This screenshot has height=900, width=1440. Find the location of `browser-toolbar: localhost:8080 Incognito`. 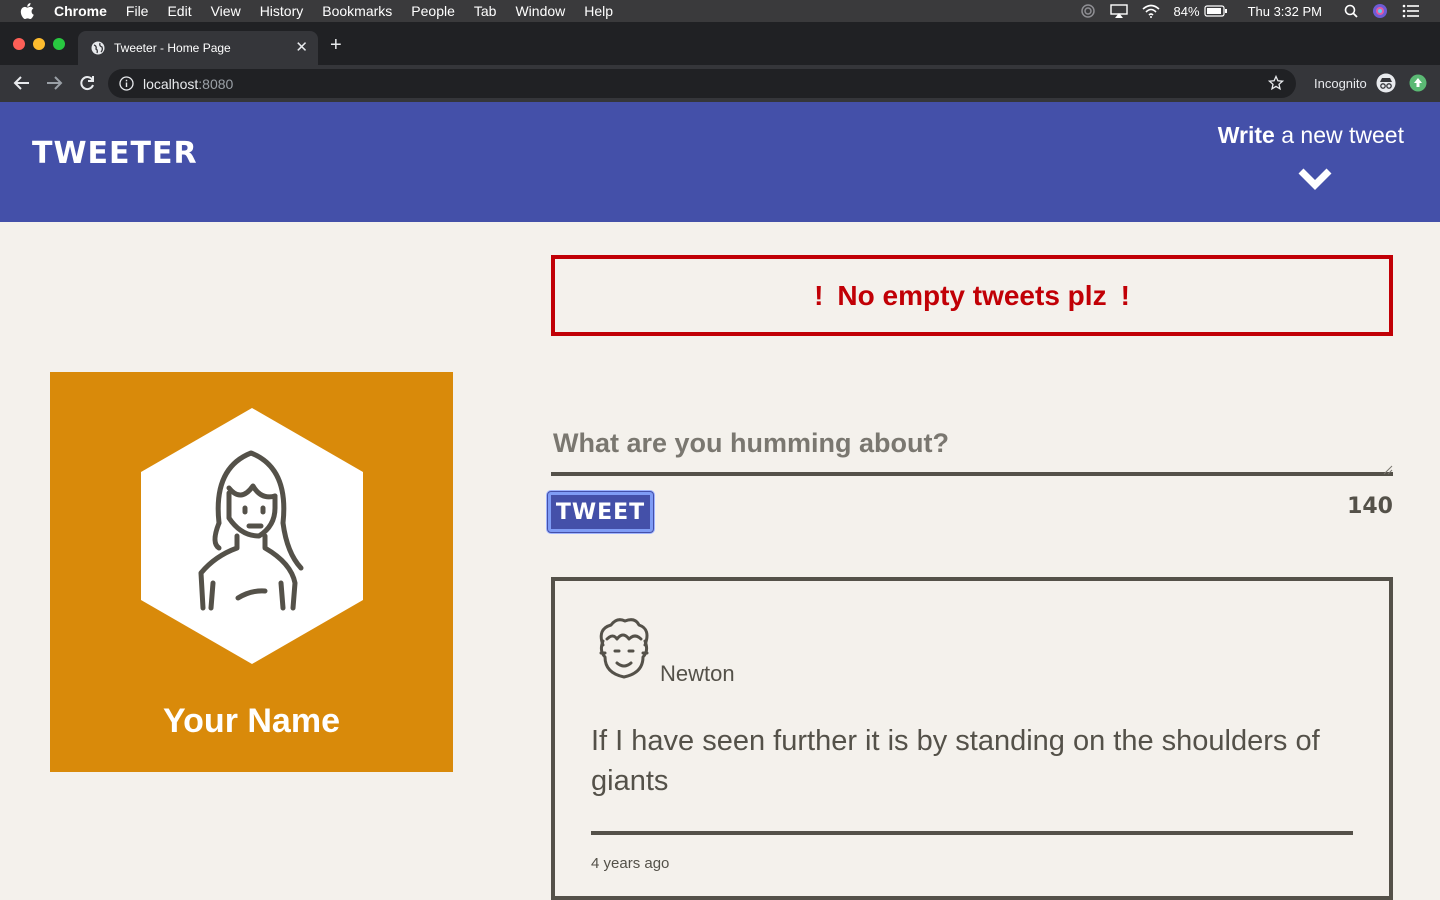

browser-toolbar: localhost:8080 Incognito is located at coordinates (720, 83).